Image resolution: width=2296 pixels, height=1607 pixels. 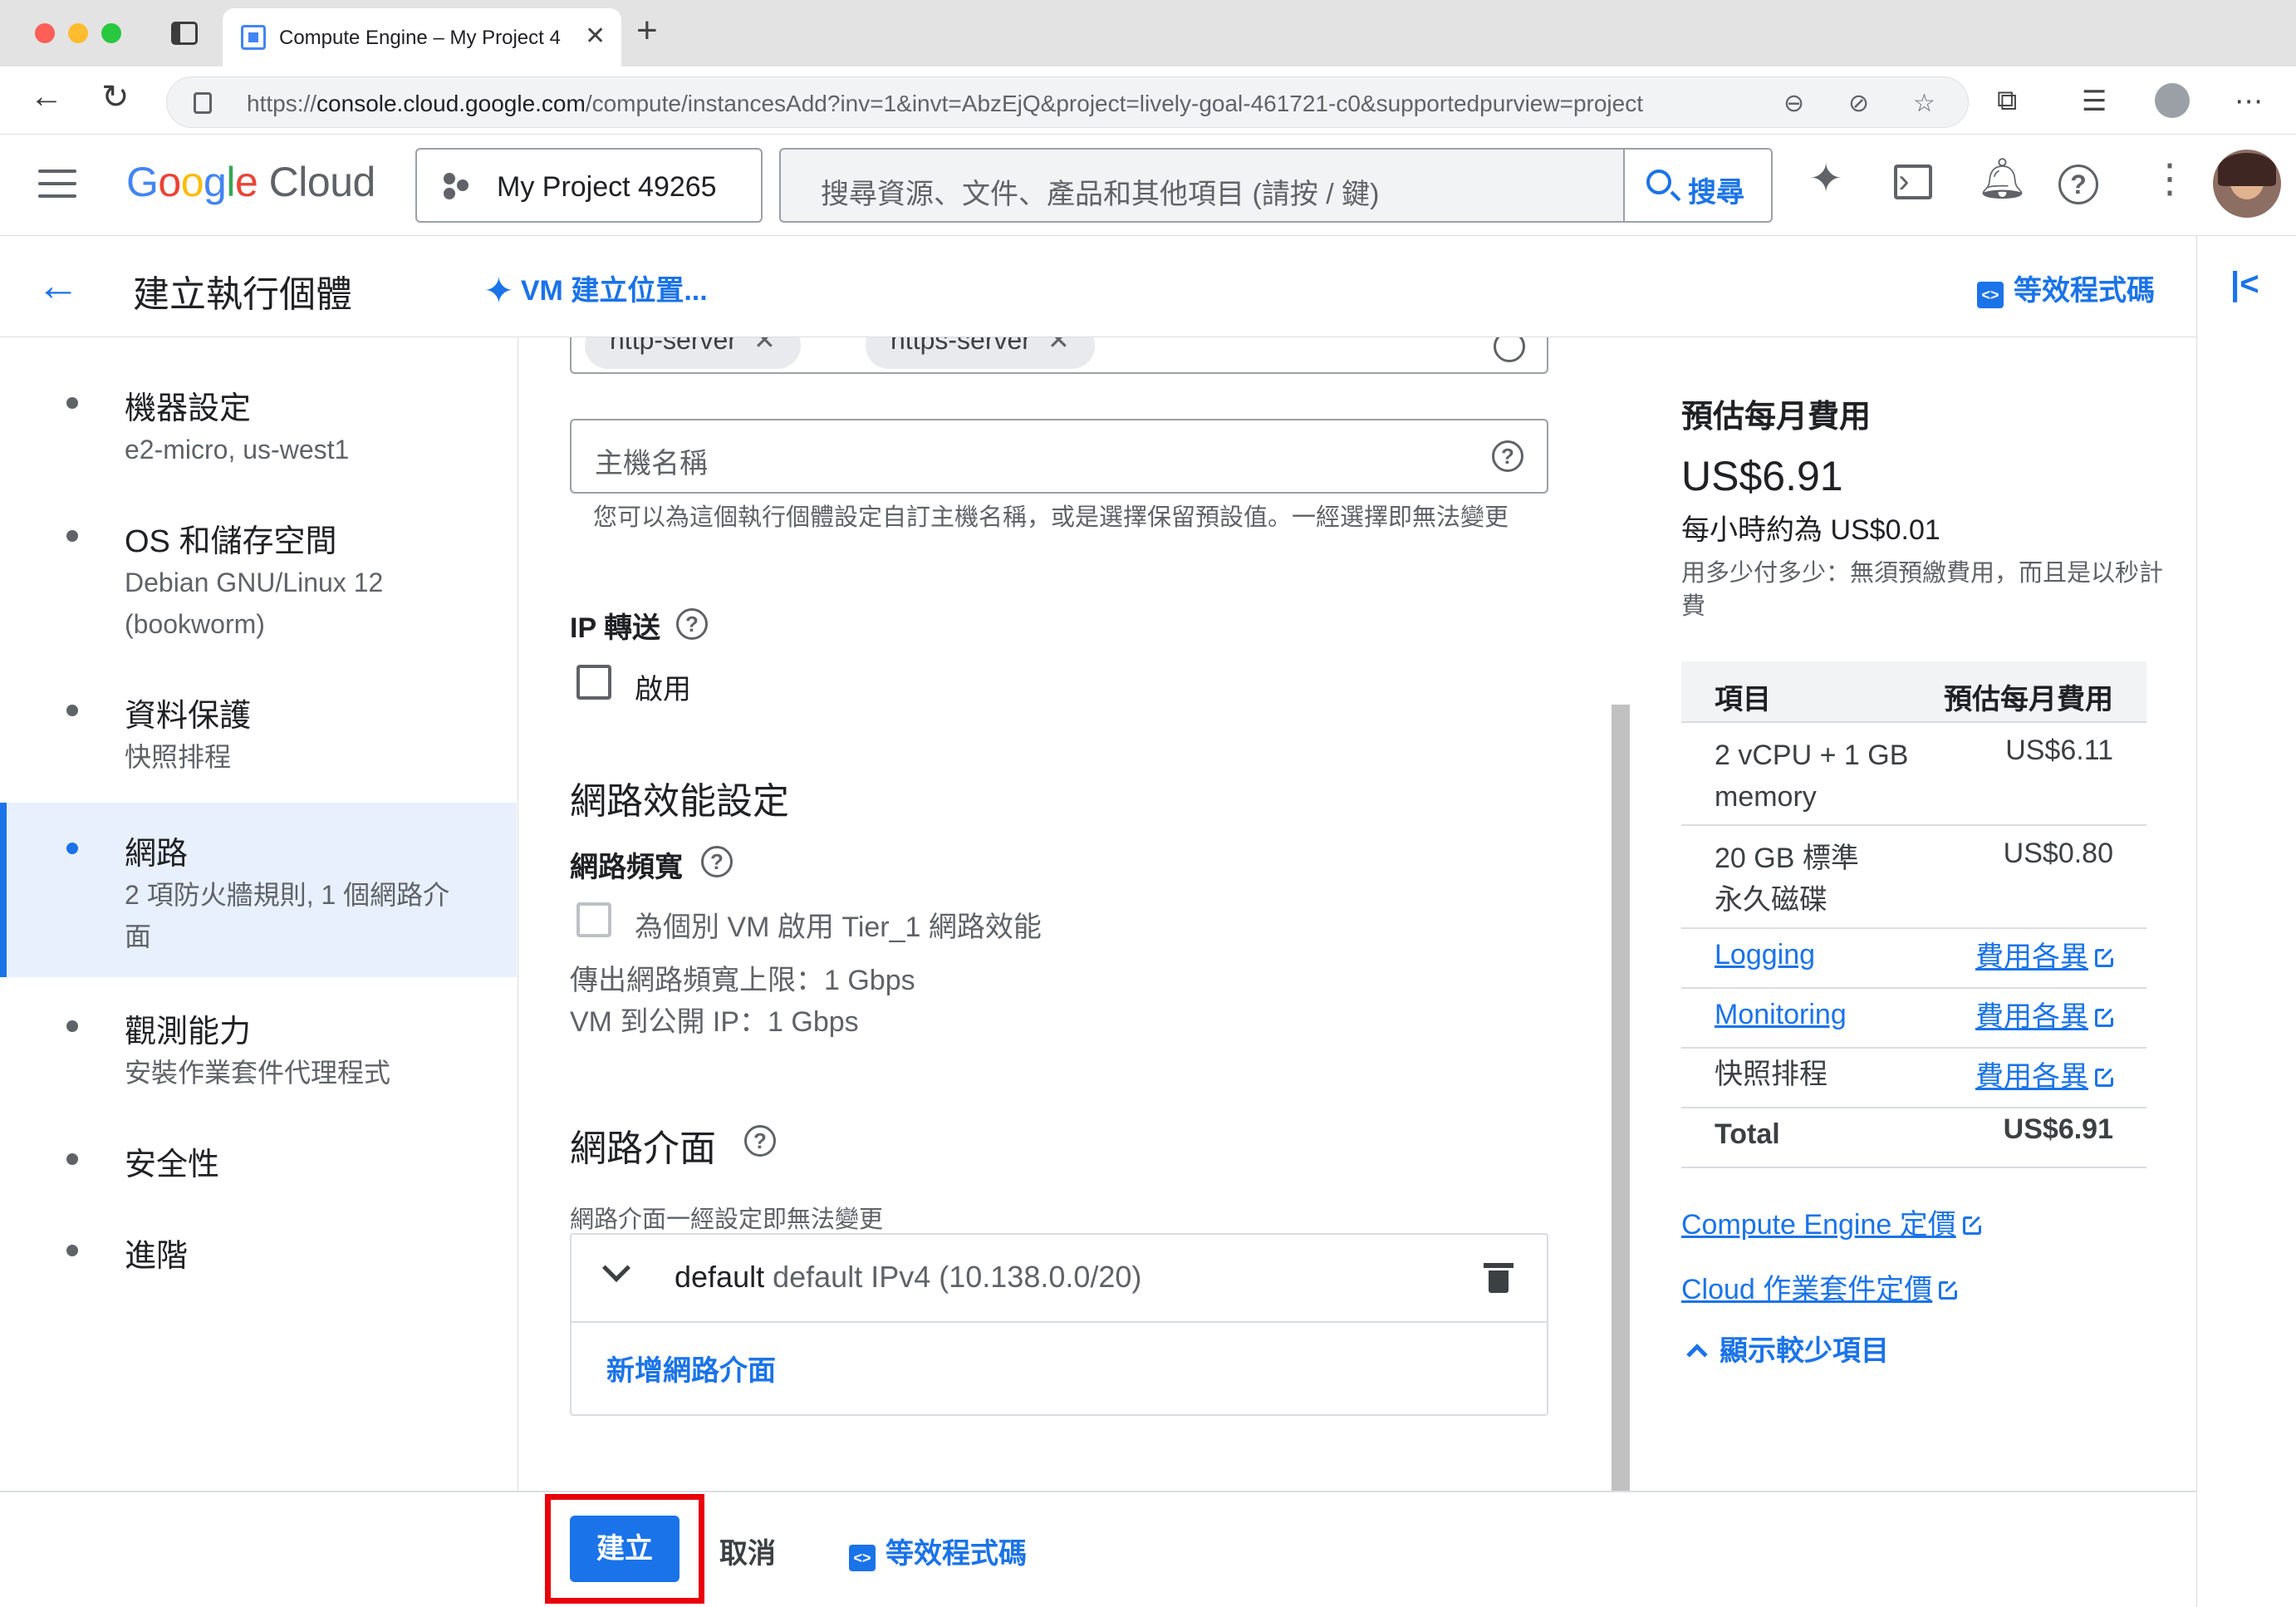 I want to click on step-data-protection: 資料保護 快照排程, so click(x=258, y=728).